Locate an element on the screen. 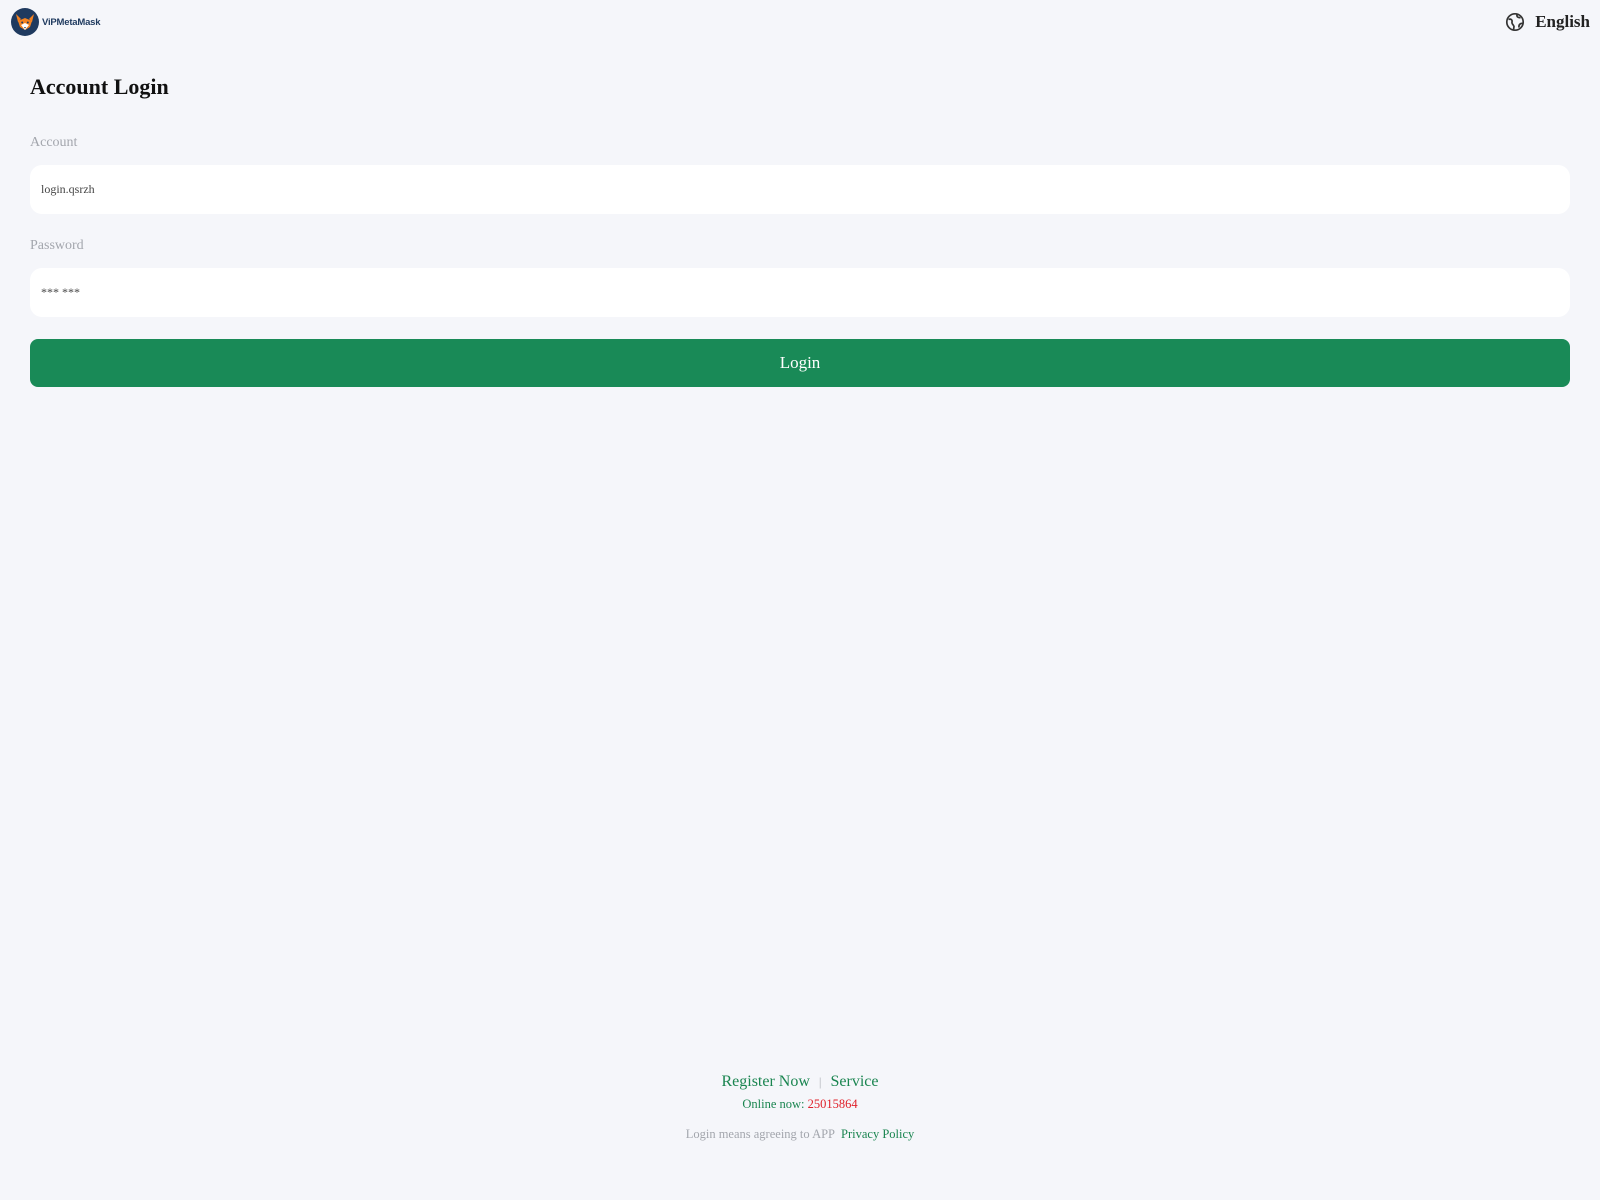 This screenshot has height=1200, width=1600. privacy-policy-link: Privacy Policy is located at coordinates (877, 1134).